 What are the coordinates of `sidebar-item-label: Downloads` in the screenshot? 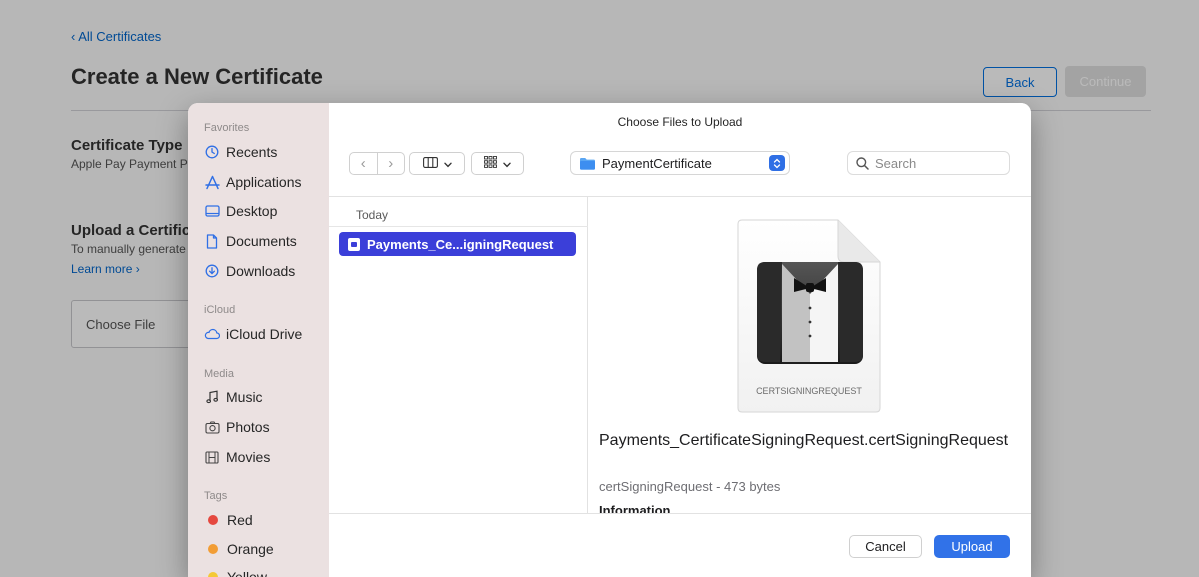 It's located at (261, 271).